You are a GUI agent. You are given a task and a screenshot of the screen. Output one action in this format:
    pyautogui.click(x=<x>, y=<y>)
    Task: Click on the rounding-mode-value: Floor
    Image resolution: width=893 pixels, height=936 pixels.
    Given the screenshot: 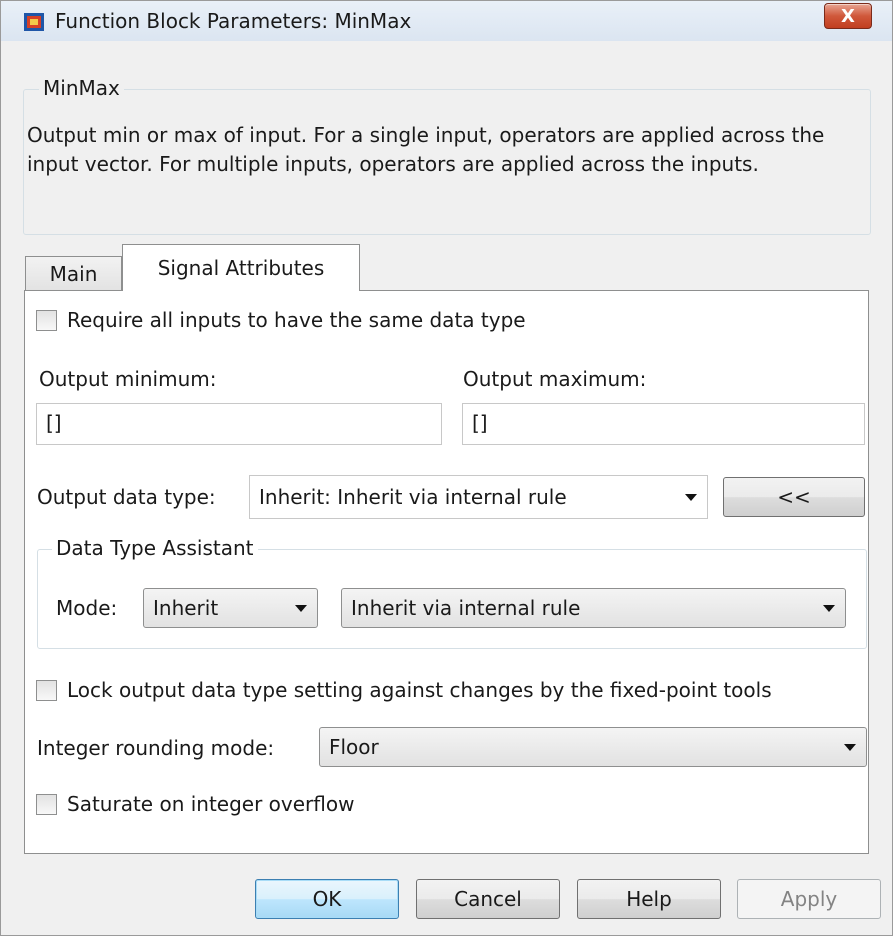 What is the action you would take?
    pyautogui.click(x=354, y=747)
    